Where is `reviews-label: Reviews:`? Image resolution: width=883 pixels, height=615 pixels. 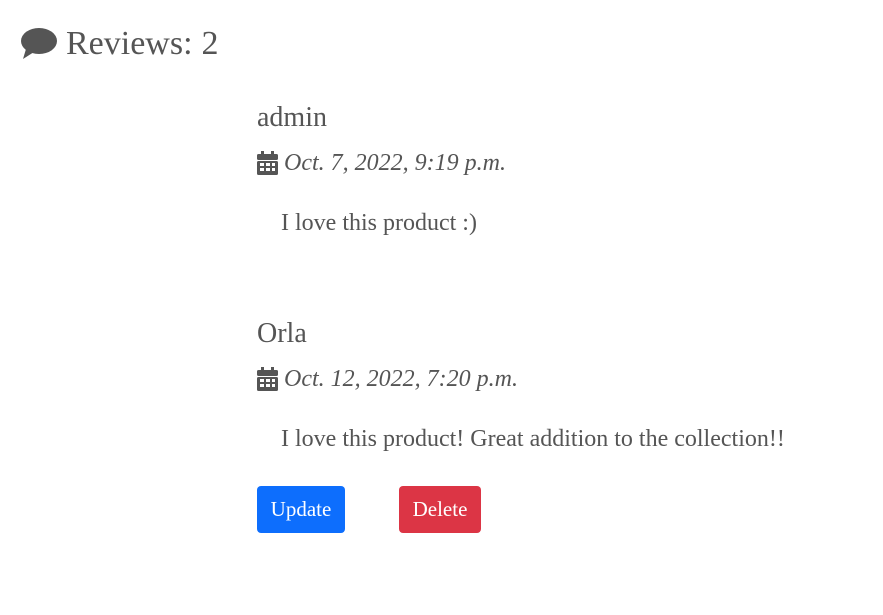 reviews-label: Reviews: is located at coordinates (129, 43).